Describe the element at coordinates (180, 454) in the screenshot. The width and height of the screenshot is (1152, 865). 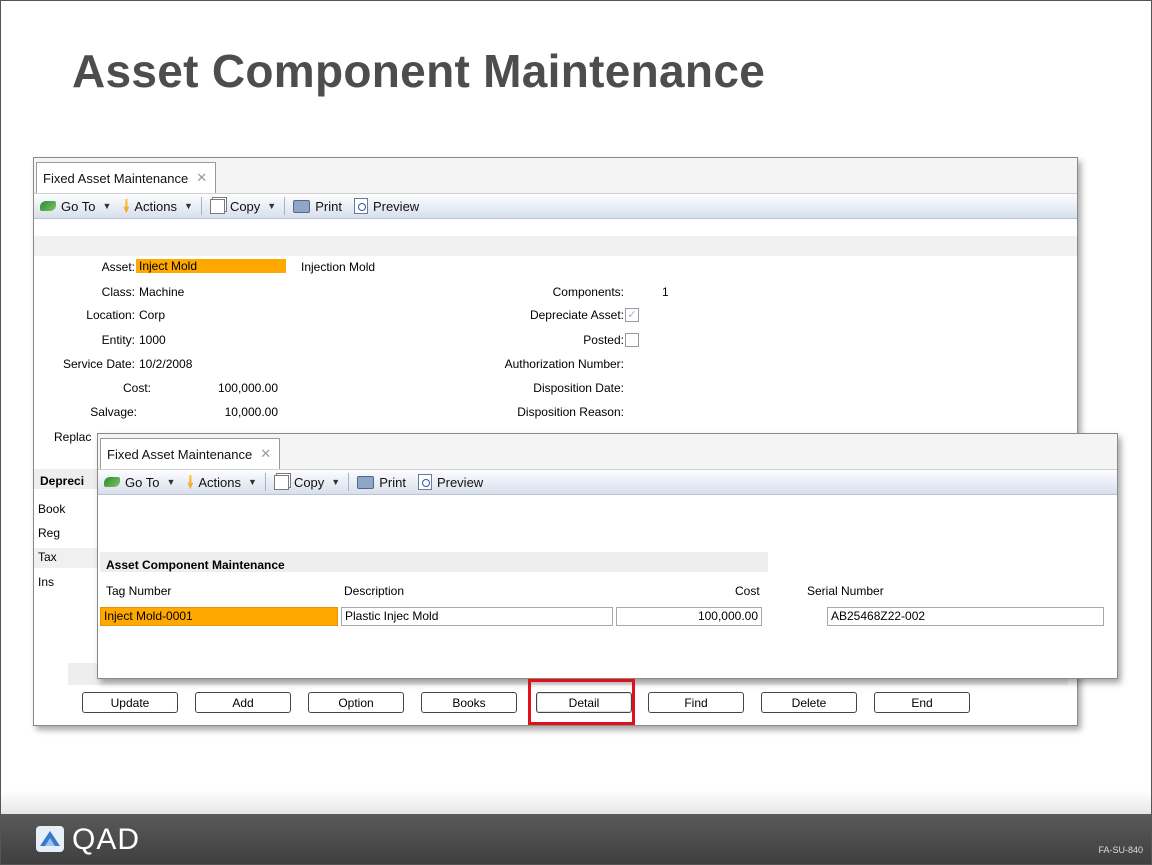
I see `tab-label: Fixed Asset Maintenance` at that location.